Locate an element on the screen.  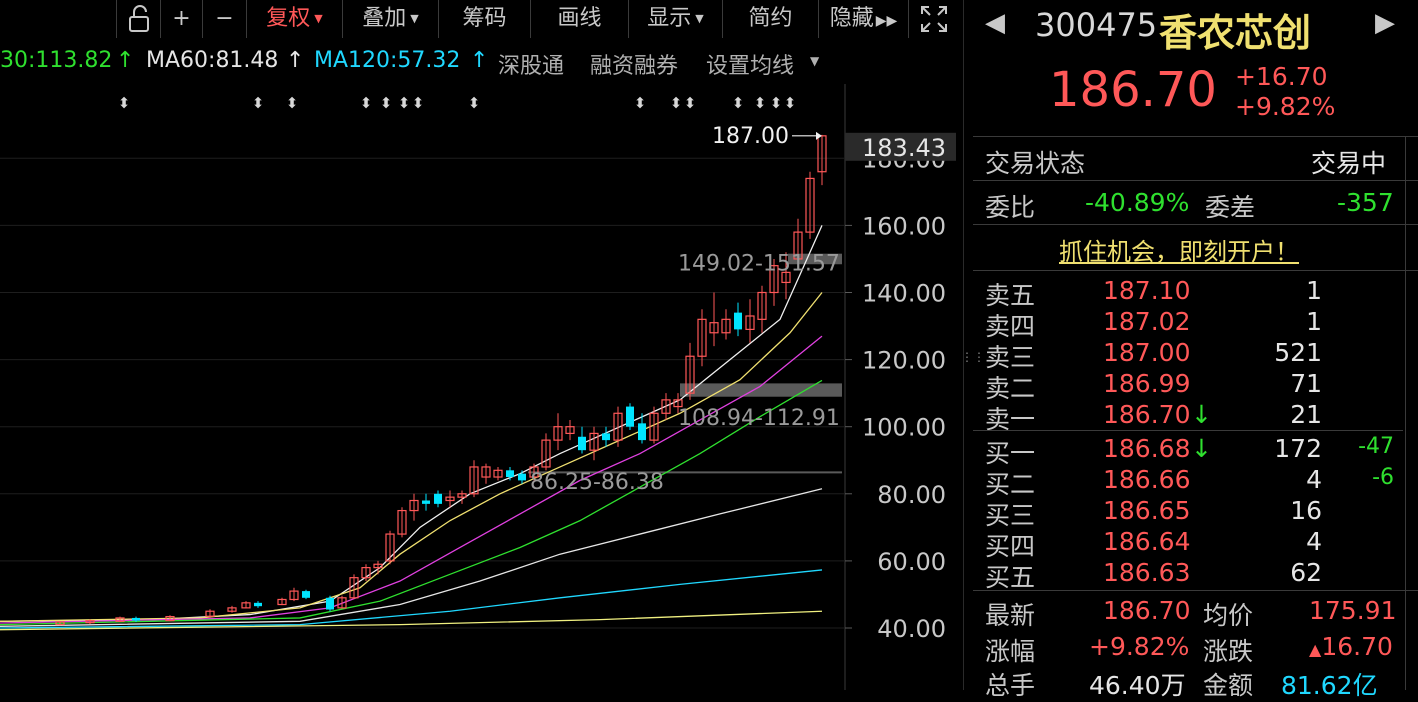
status-label: 交易状态 is located at coordinates (1035, 163).